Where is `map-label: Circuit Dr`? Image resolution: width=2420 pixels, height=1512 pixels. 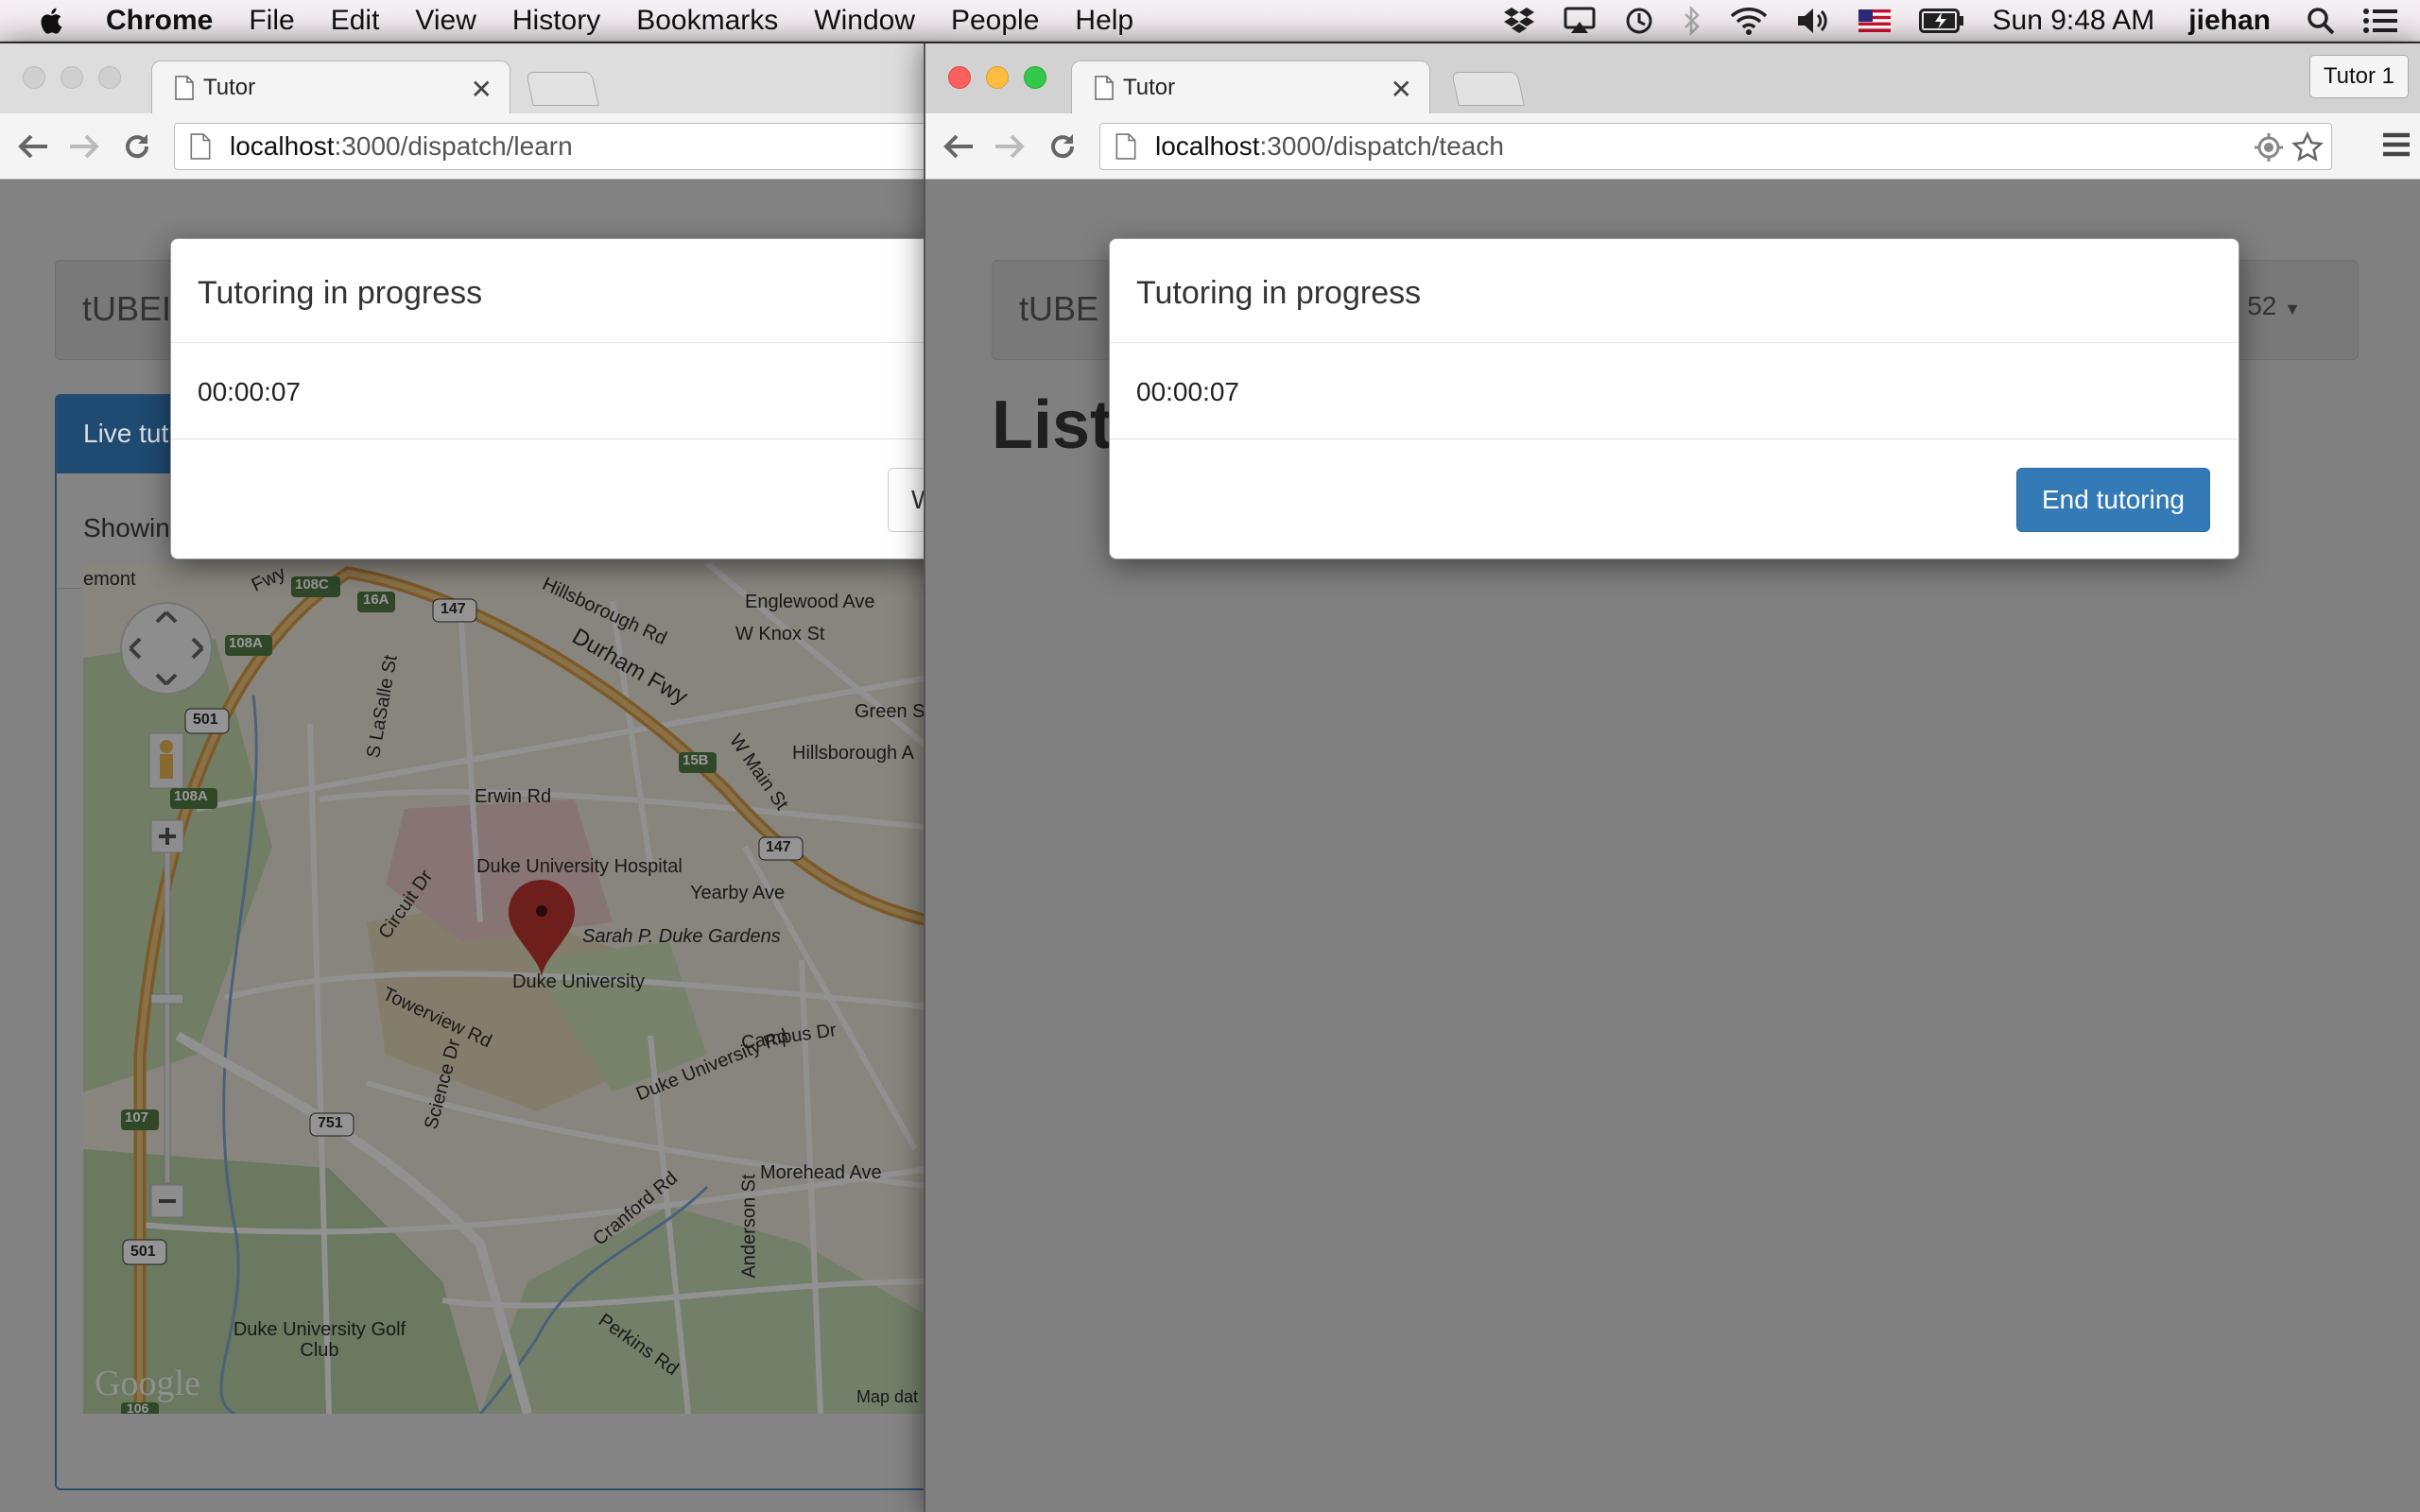 map-label: Circuit Dr is located at coordinates (406, 904).